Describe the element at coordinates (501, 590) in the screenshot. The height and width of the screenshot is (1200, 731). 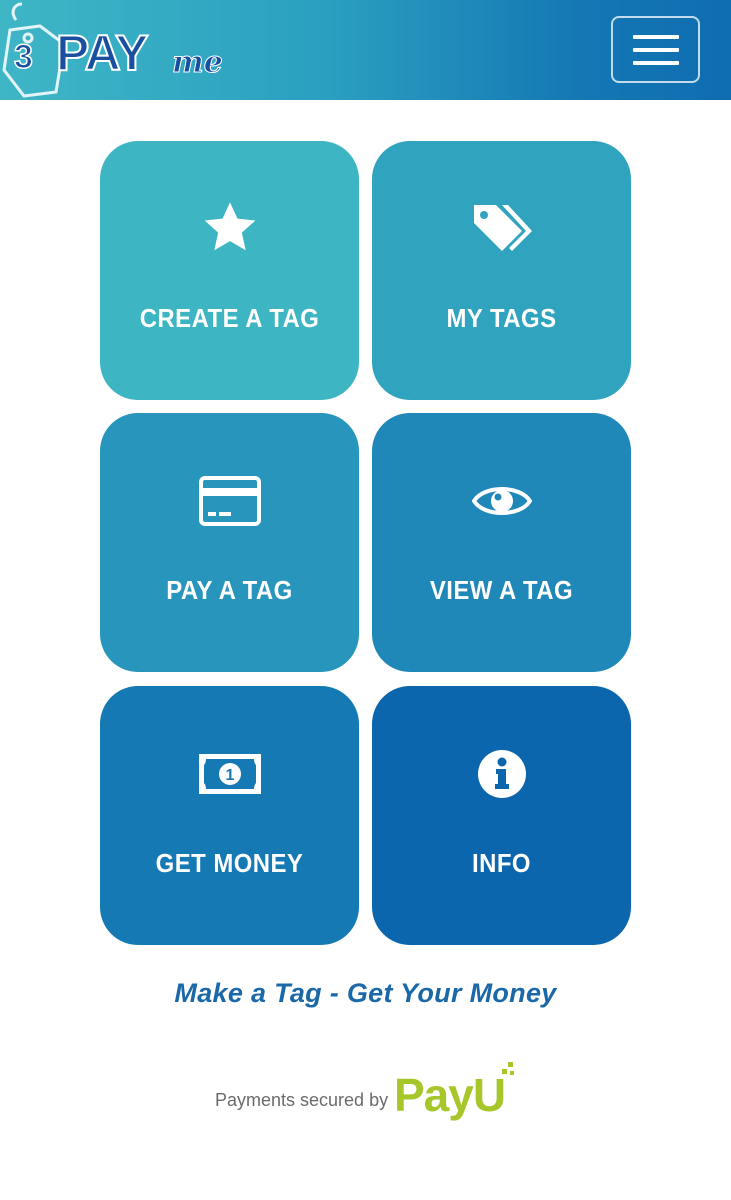
I see `view-tag-label: VIEW A TAG` at that location.